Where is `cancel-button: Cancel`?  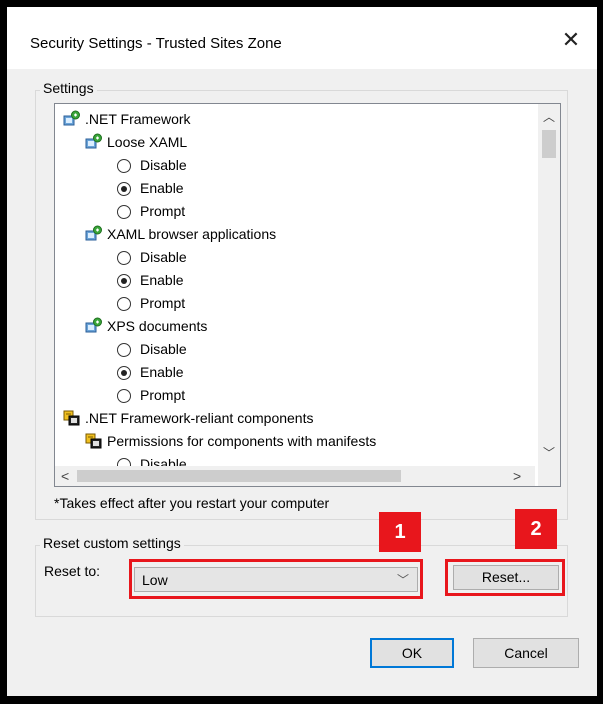
cancel-button: Cancel is located at coordinates (526, 653).